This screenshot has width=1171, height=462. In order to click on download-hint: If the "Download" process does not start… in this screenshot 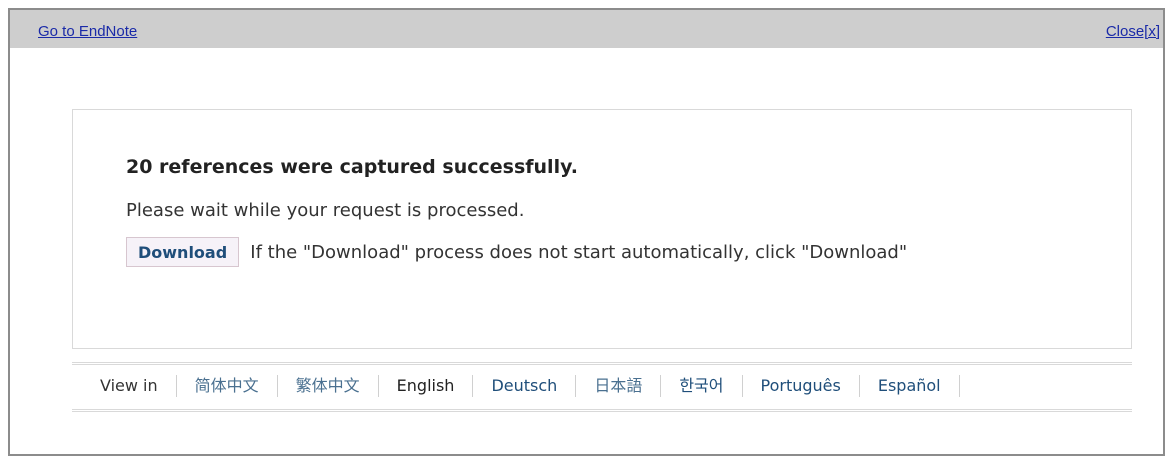, I will do `click(579, 252)`.